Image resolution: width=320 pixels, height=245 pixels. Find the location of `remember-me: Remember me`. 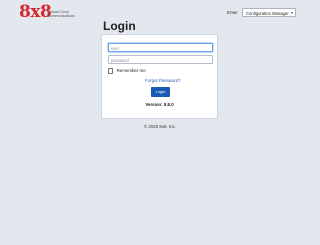

remember-me: Remember me is located at coordinates (127, 71).